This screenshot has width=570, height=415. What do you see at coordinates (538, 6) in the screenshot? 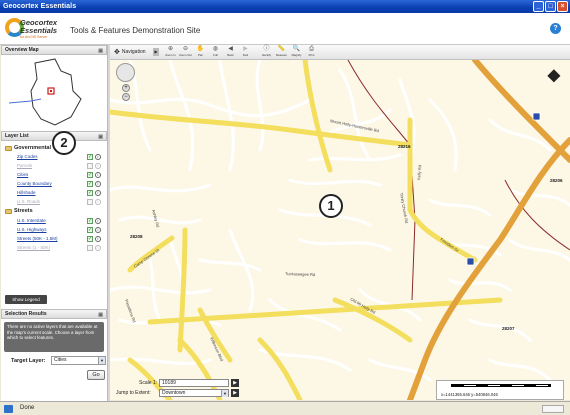
I see `minimize-icon: _` at bounding box center [538, 6].